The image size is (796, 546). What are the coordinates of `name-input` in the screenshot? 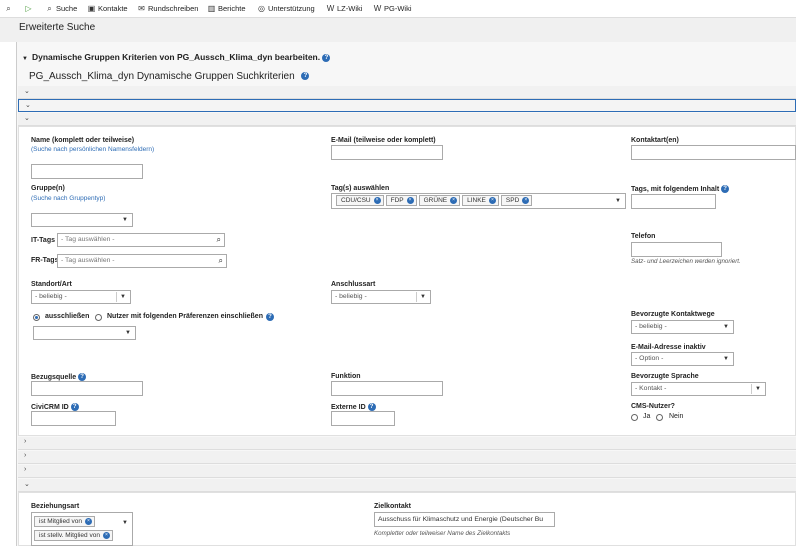 It's located at (87, 171).